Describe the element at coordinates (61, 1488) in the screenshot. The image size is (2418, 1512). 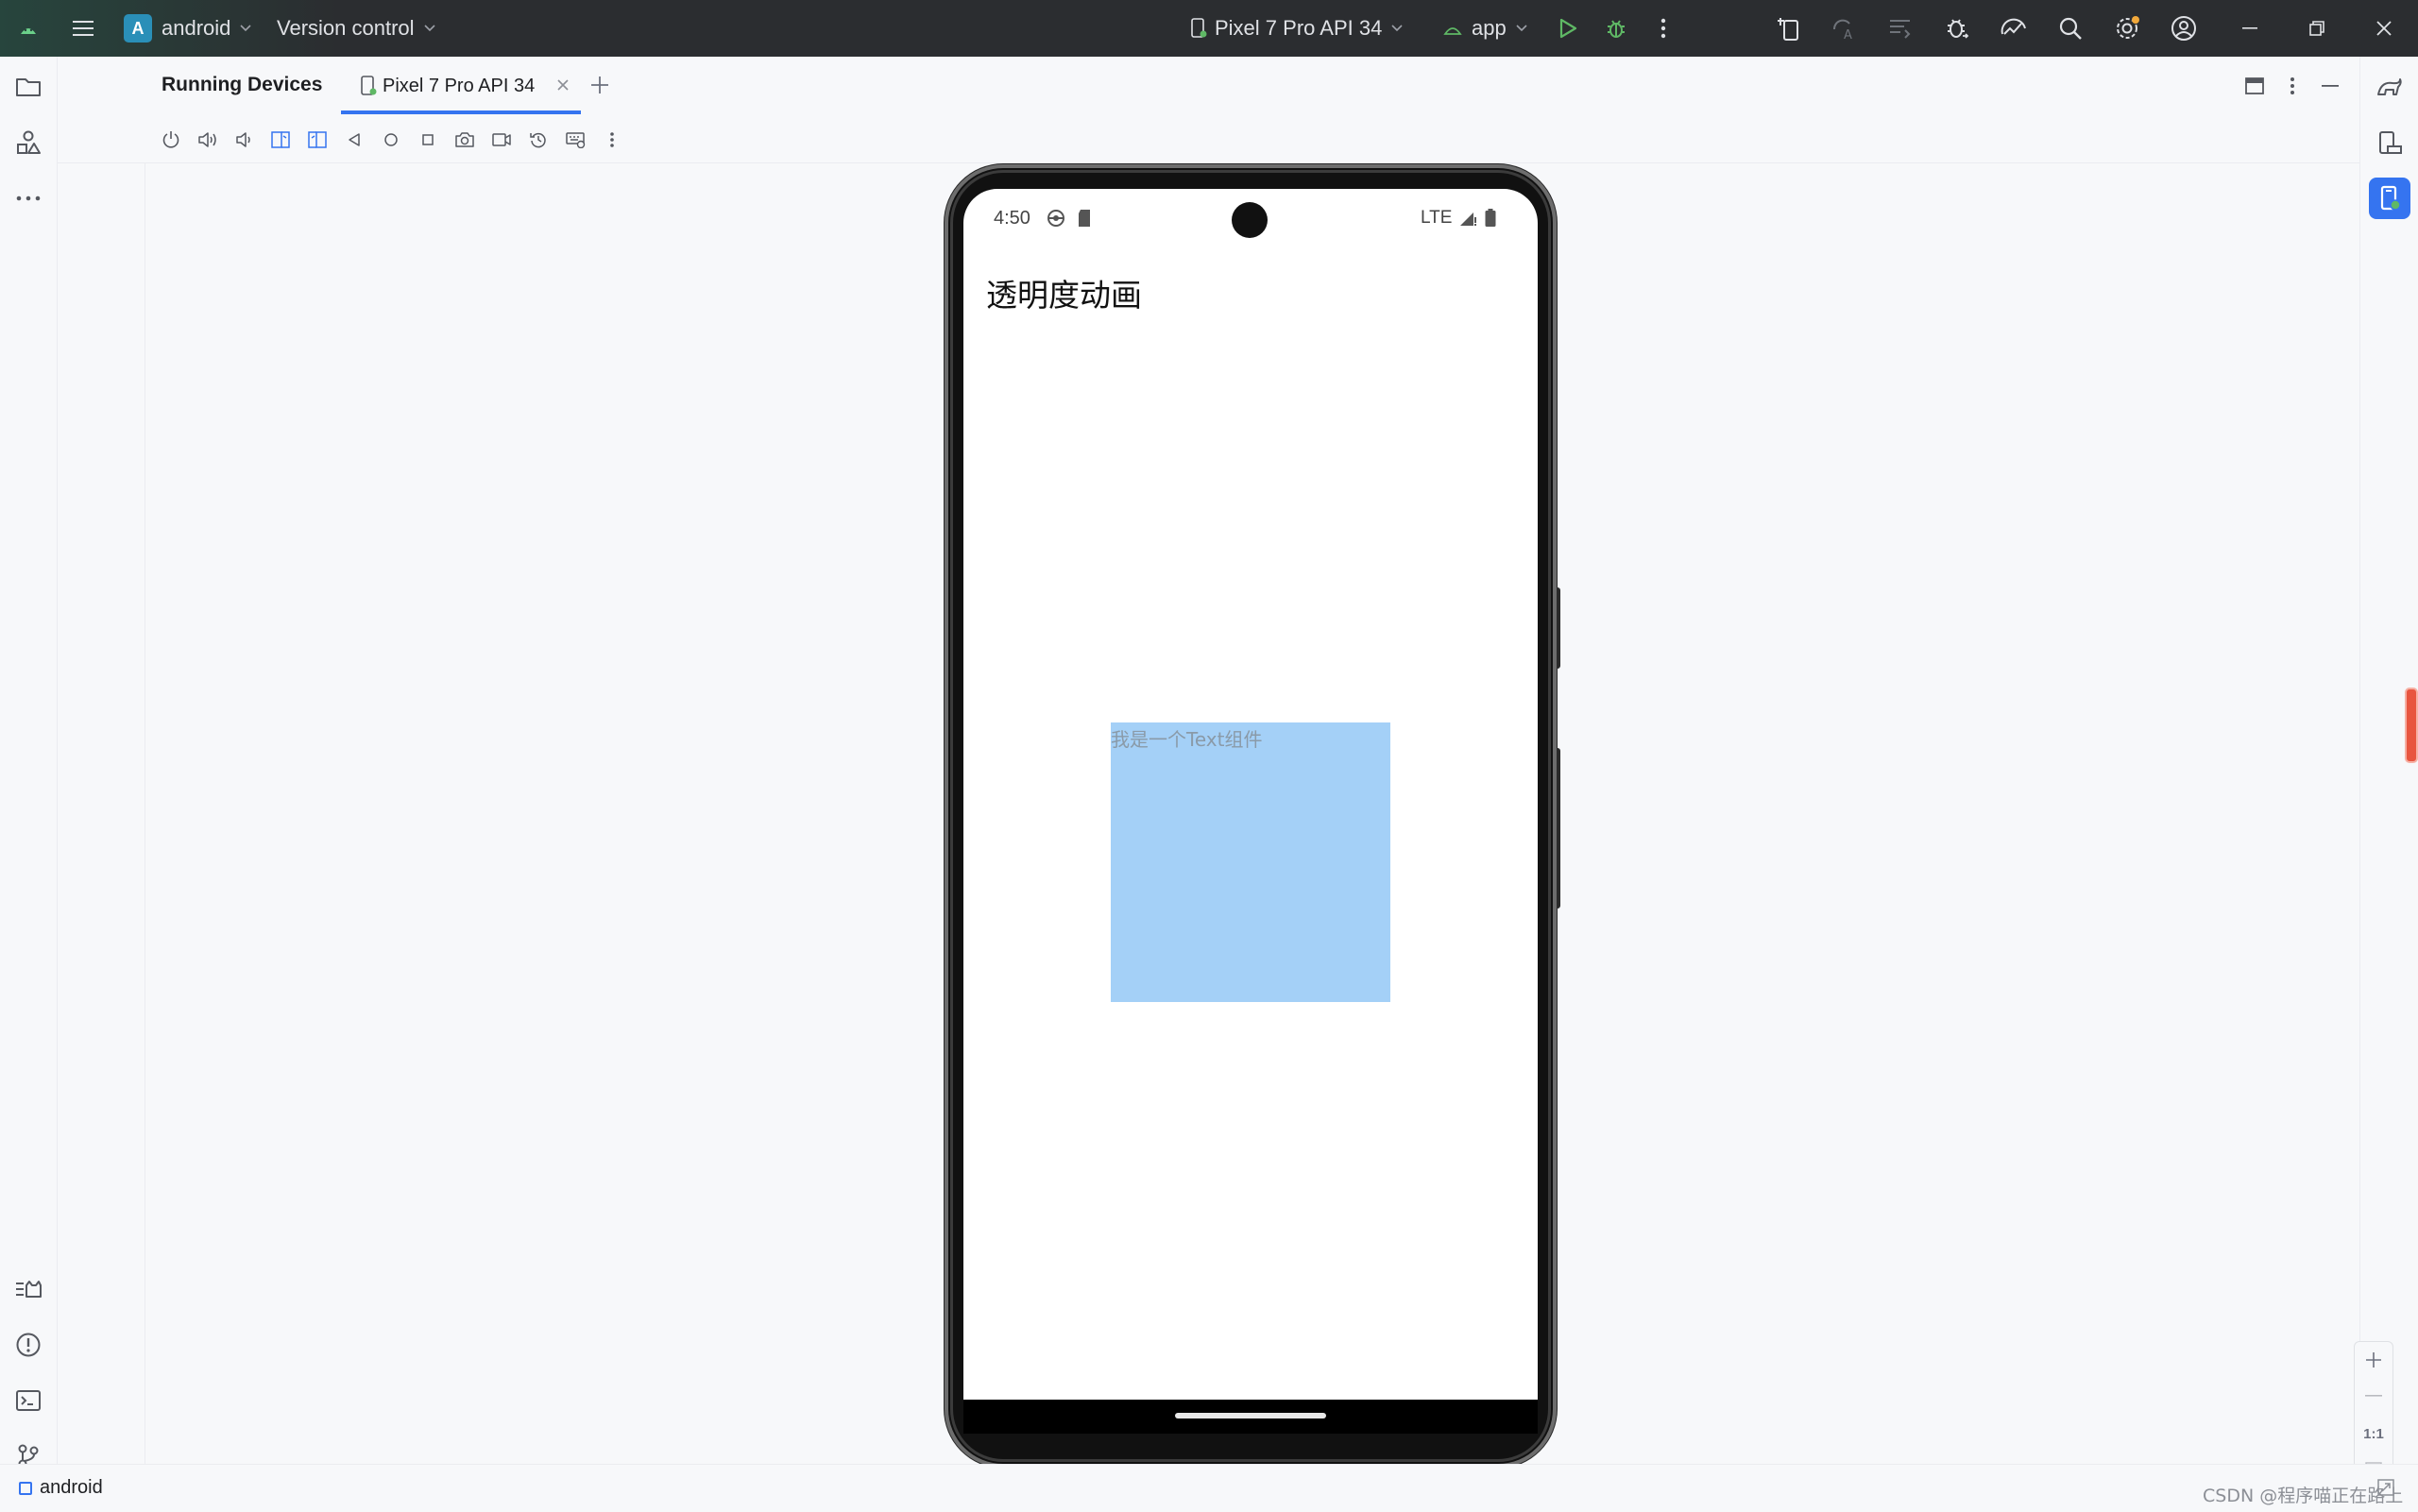
I see `status-project: android` at that location.